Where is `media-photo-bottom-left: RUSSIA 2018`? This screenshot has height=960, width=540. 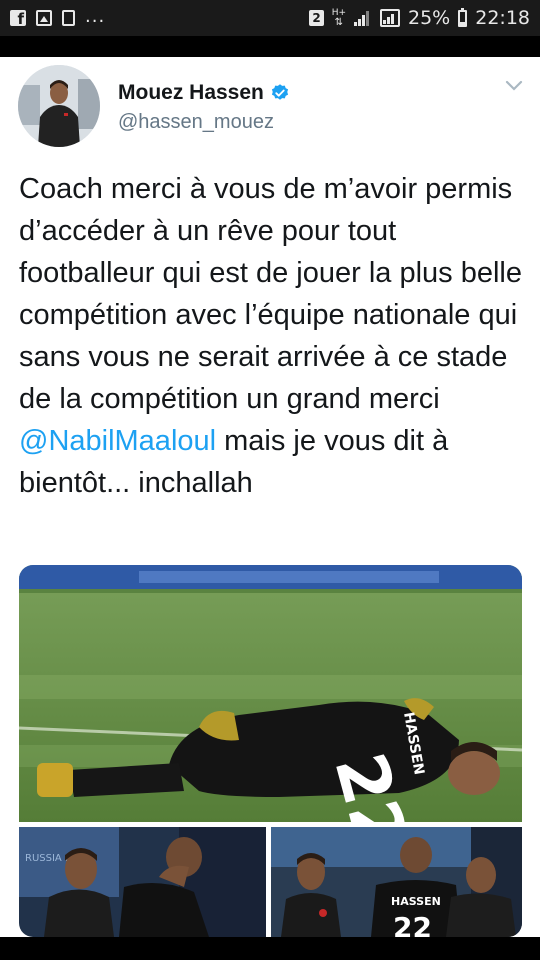
media-photo-bottom-left: RUSSIA 2018 is located at coordinates (142, 882).